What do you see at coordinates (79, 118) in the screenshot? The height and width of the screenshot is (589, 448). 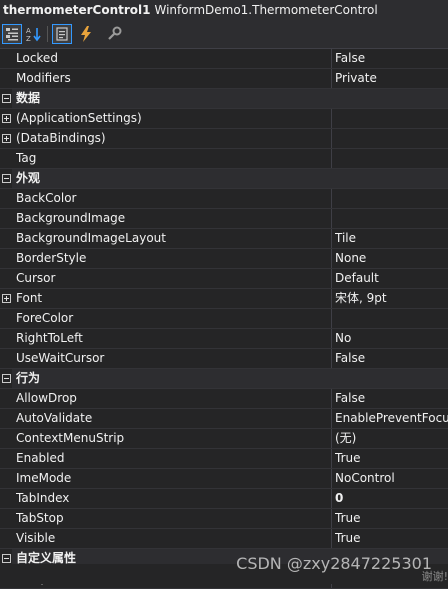 I see `property-name: (ApplicationSettings)` at bounding box center [79, 118].